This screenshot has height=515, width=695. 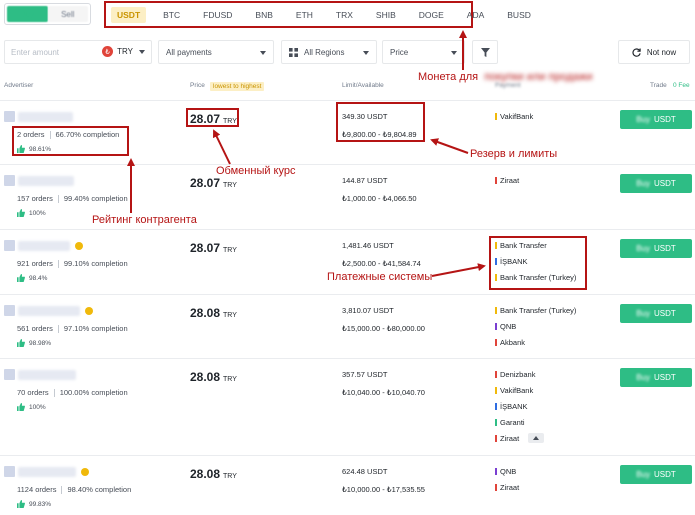 I want to click on amount-field: ₺ TRY, so click(x=78, y=52).